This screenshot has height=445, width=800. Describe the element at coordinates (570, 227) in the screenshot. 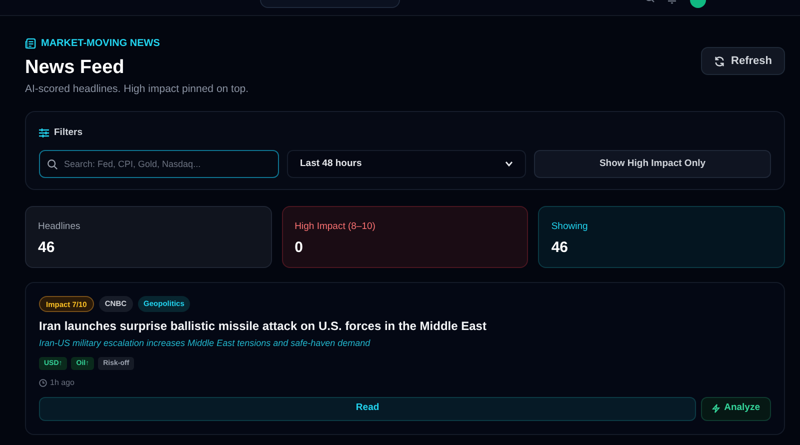

I see `stat-label: Showing` at that location.